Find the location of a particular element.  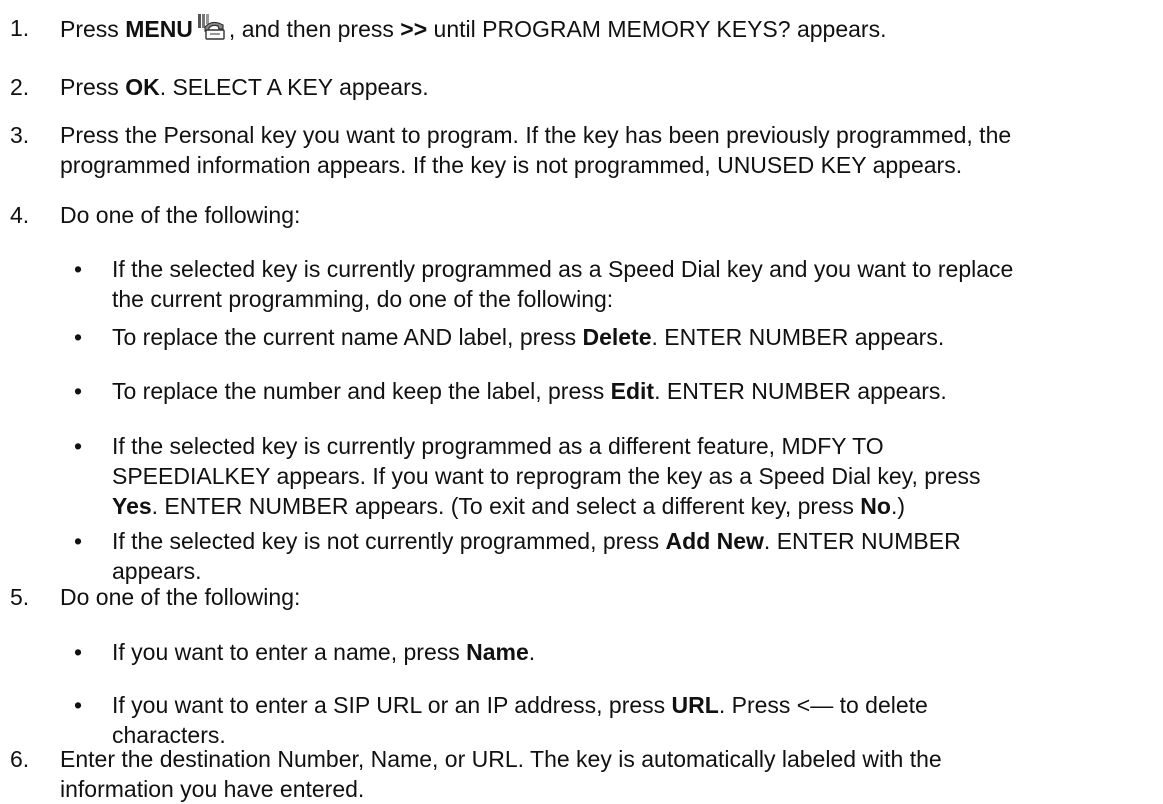

phone-menu-icon is located at coordinates (212, 30).